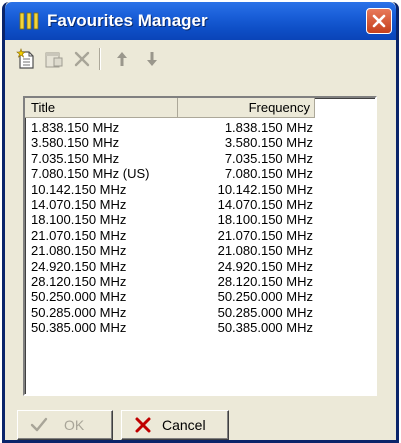  What do you see at coordinates (79, 220) in the screenshot?
I see `list-item-title: 18.100.150 MHz` at bounding box center [79, 220].